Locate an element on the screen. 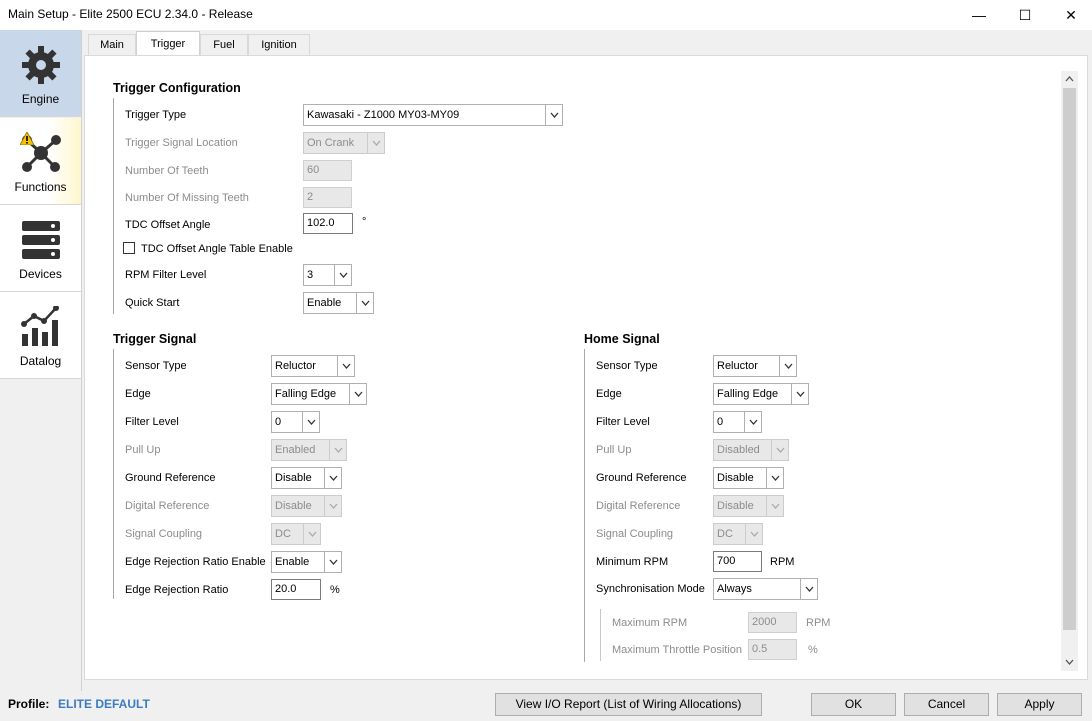  ts-edge-select: Falling Edge is located at coordinates (319, 394).